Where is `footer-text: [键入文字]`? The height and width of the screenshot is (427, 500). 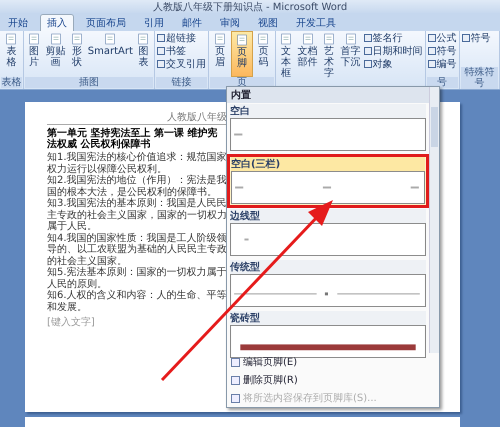
footer-text: [键入文字] is located at coordinates (71, 322).